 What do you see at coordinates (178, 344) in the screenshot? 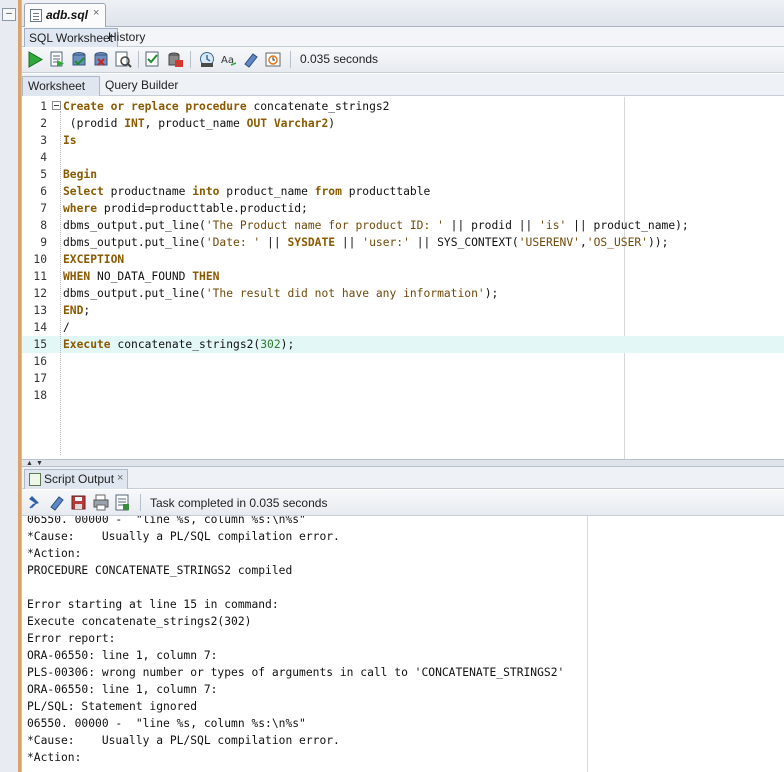
I see `code-text: Execute concatenate_strings2(302);` at bounding box center [178, 344].